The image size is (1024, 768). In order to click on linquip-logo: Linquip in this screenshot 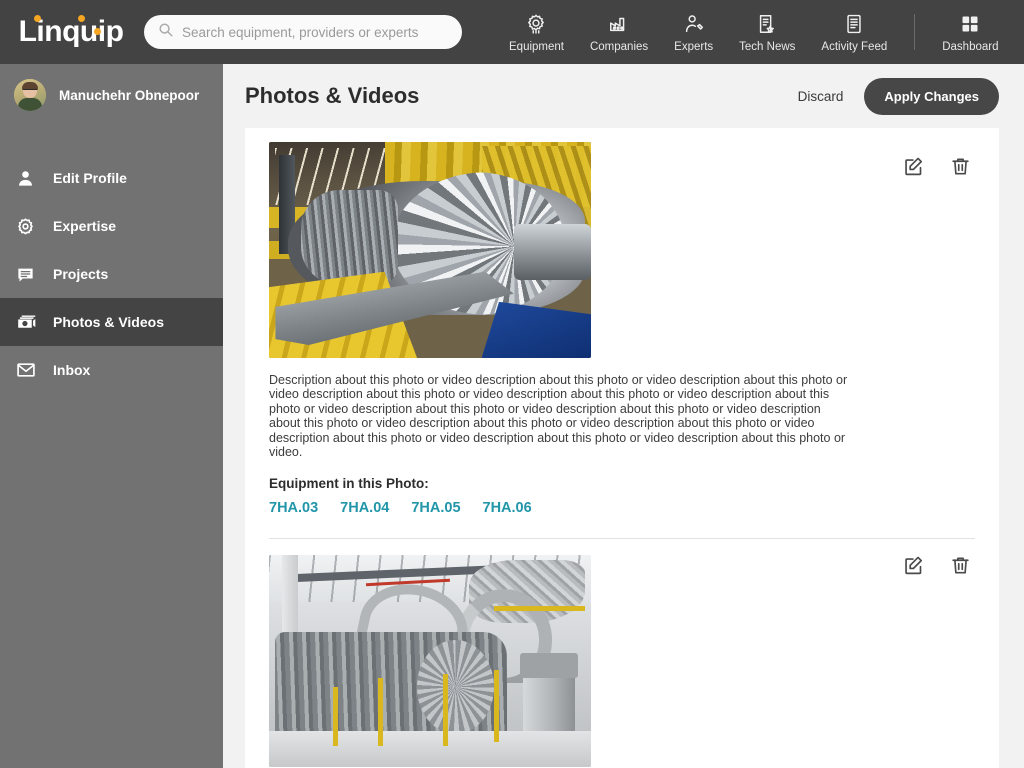, I will do `click(71, 31)`.